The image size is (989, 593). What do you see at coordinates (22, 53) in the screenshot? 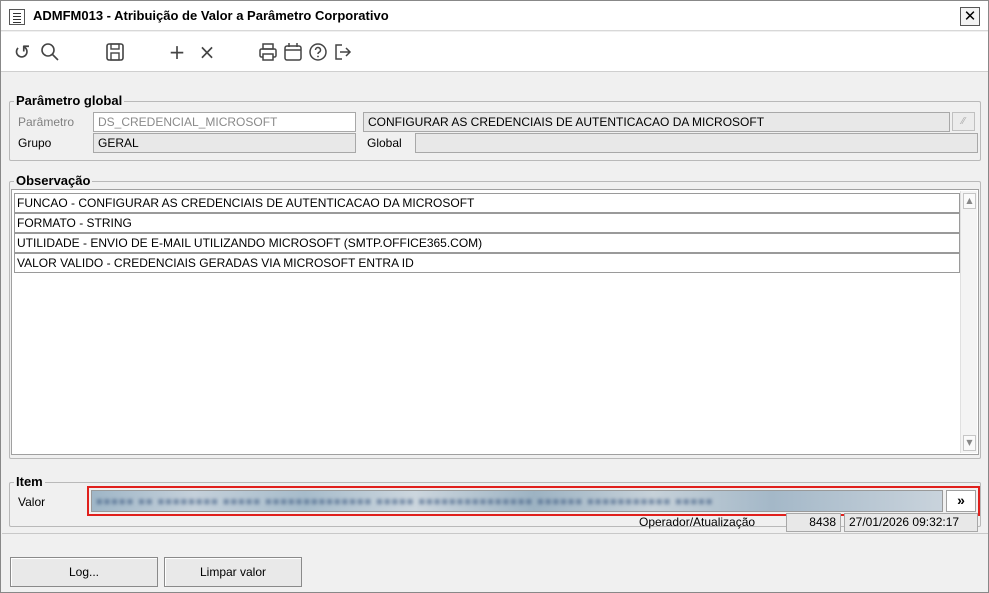
I see `refresh-icon: ↺` at bounding box center [22, 53].